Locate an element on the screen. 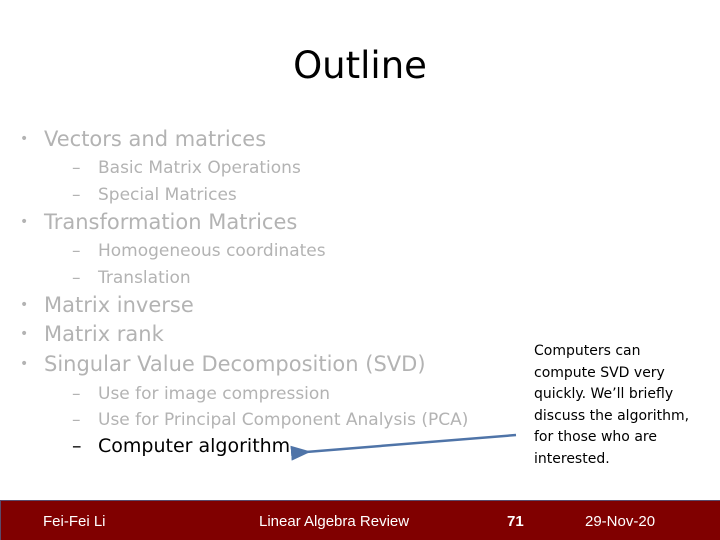  outline-item: • Transformation Matrices is located at coordinates (156, 222).